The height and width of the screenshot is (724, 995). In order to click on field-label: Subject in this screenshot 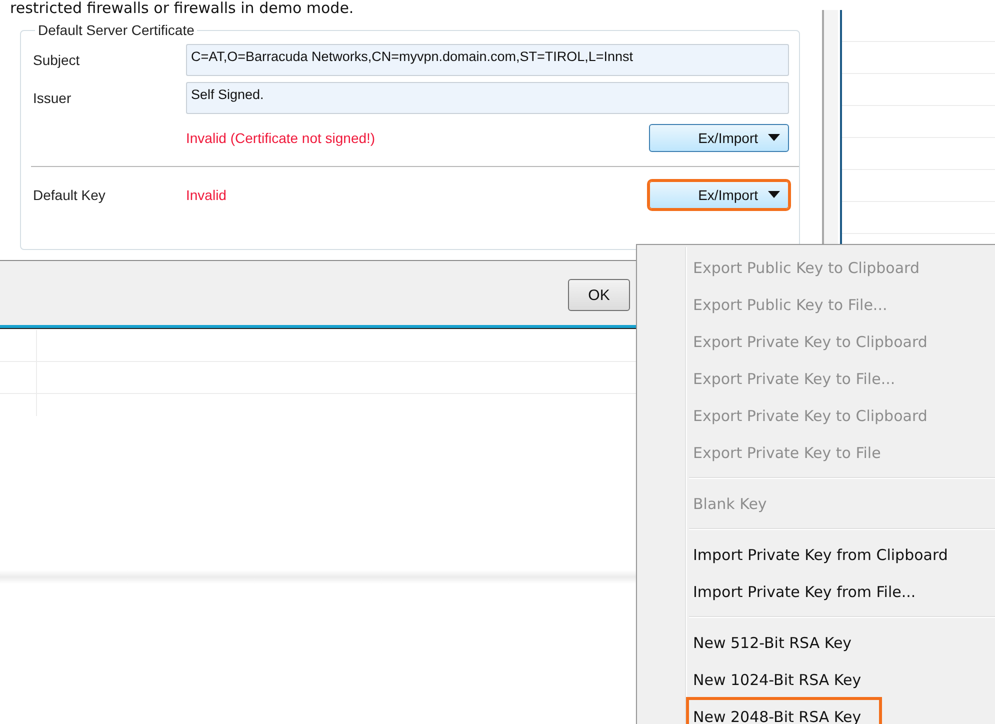, I will do `click(56, 60)`.